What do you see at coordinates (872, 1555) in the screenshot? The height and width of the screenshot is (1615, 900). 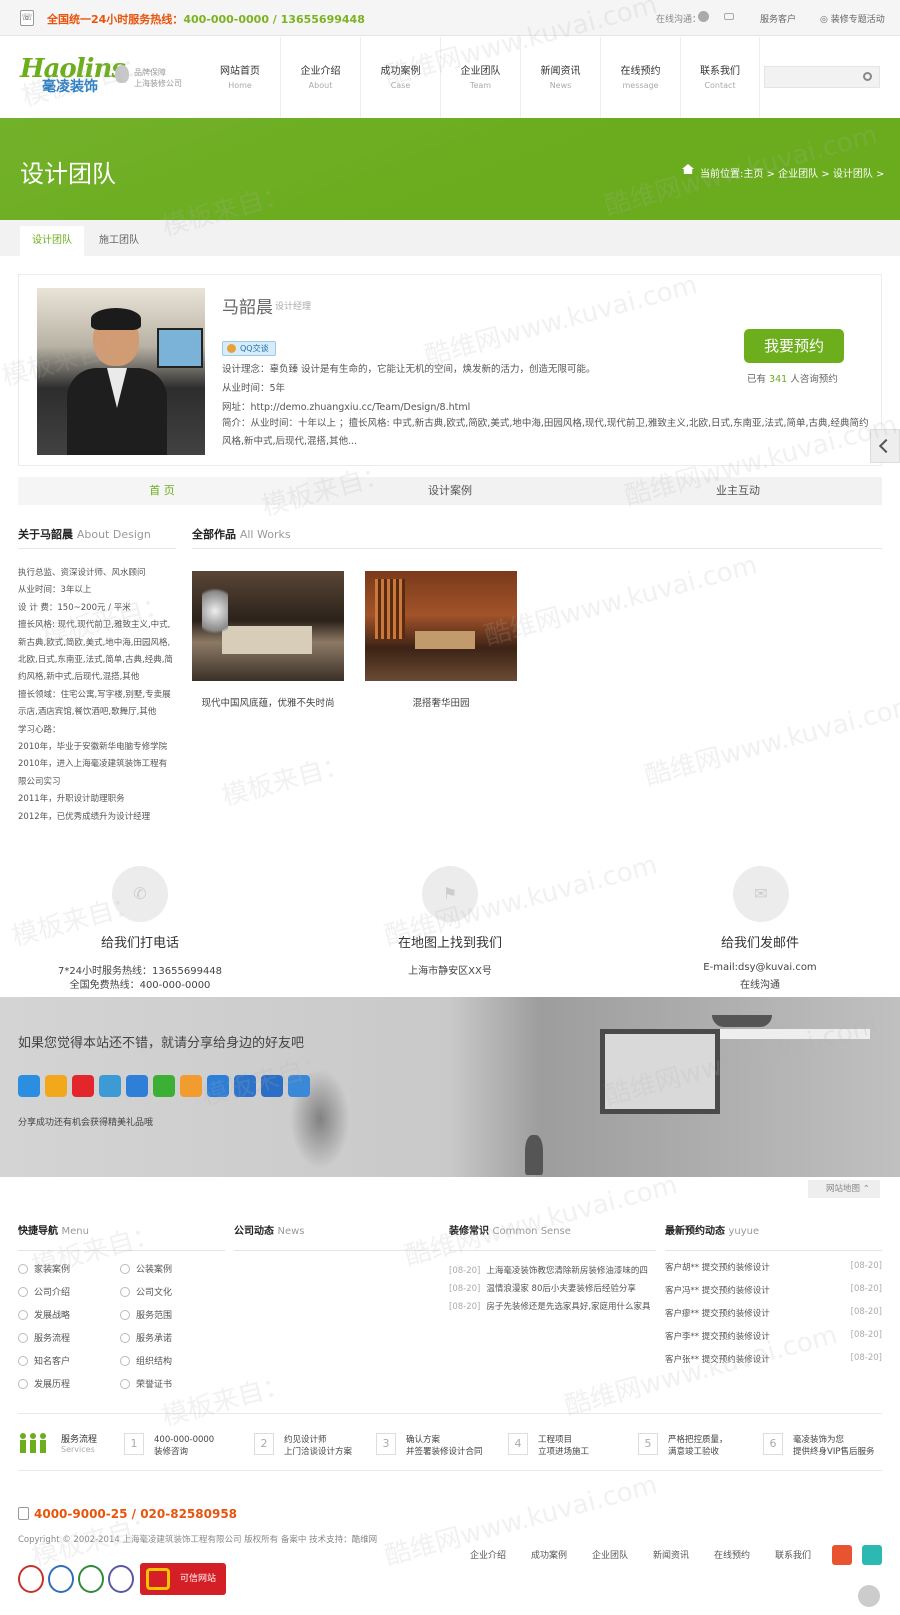 I see `tencent-weibo-icon` at bounding box center [872, 1555].